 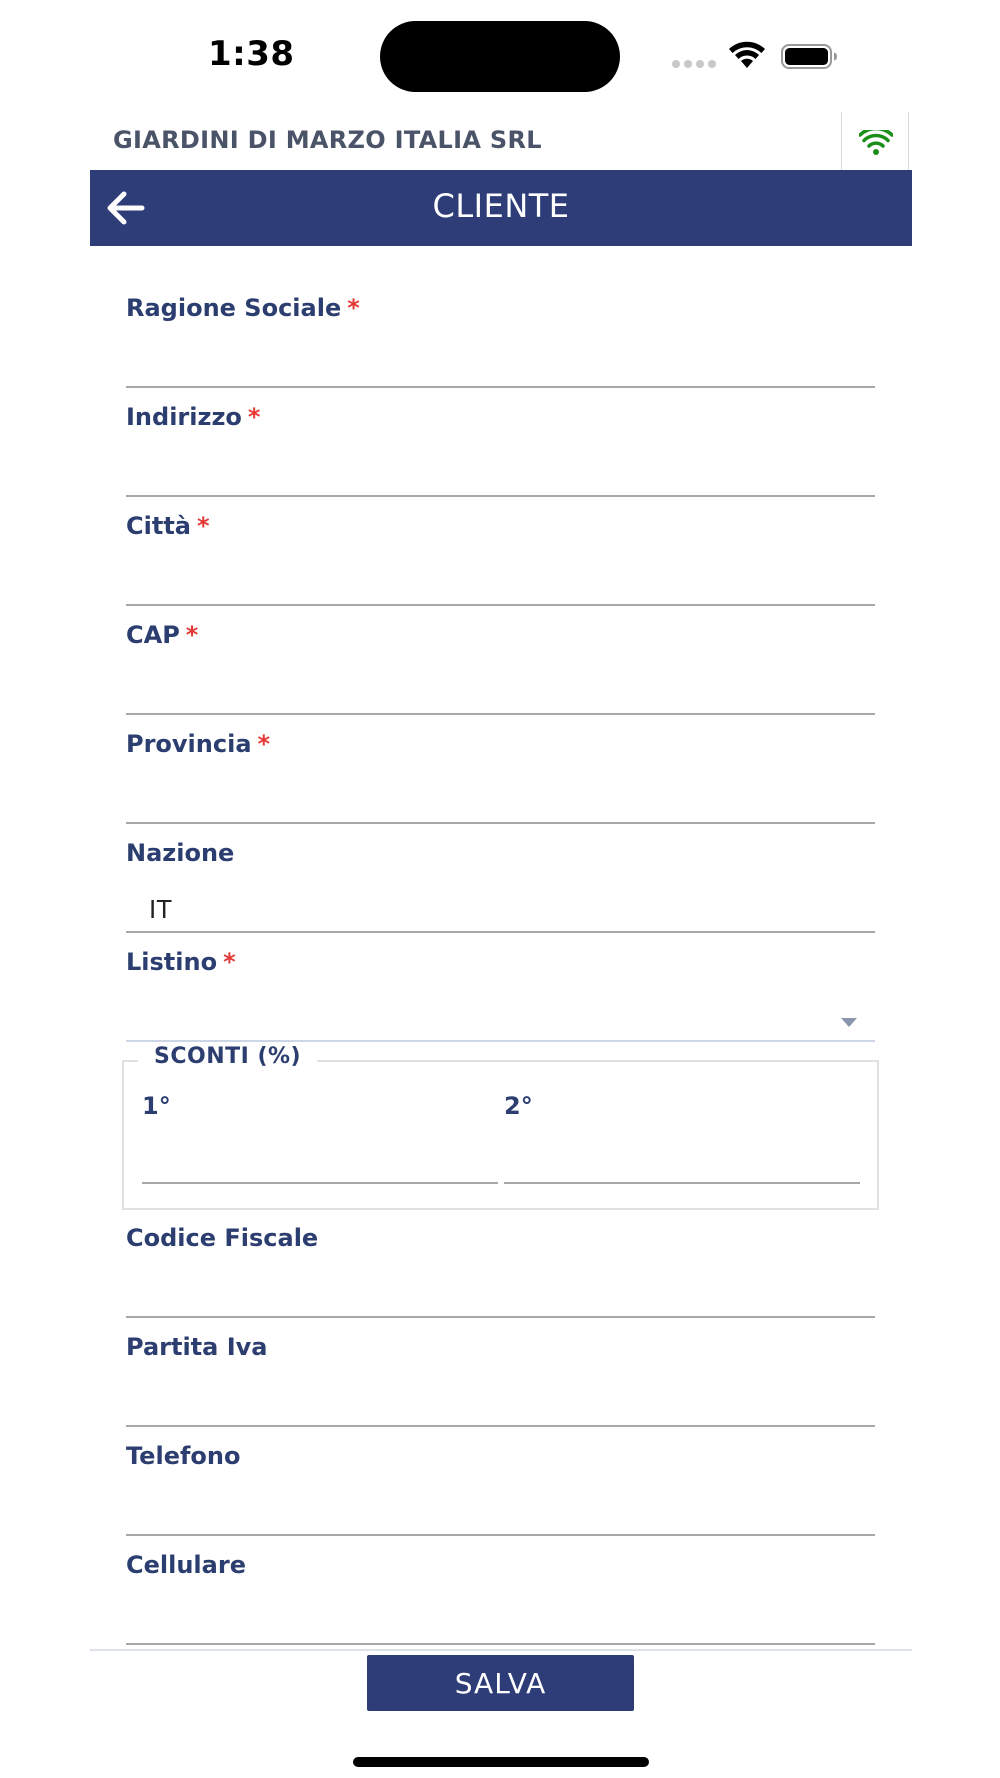 I want to click on sconto-1-field: 1°, so click(x=320, y=1142).